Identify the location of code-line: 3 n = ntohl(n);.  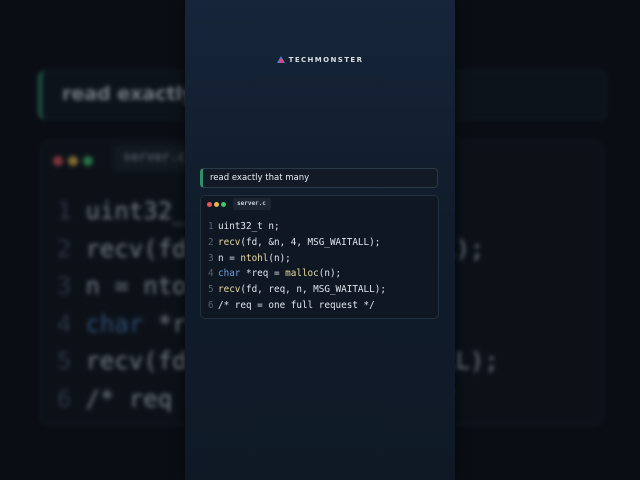
(297, 259).